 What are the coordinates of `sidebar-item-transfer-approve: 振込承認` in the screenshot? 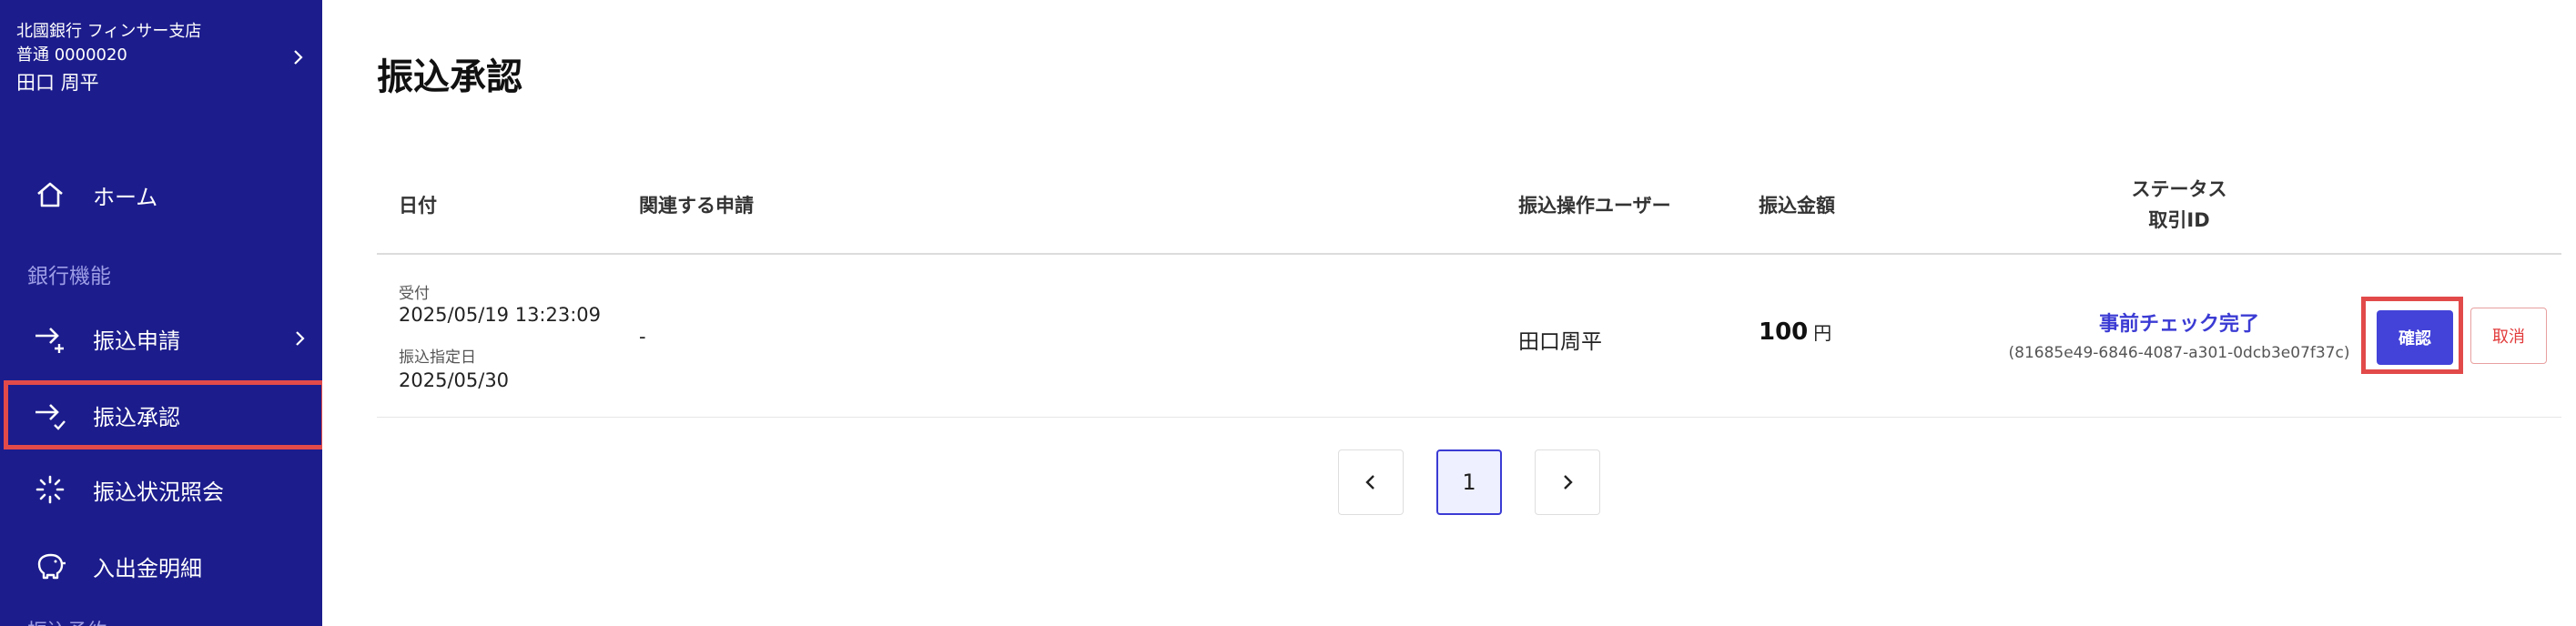 It's located at (163, 414).